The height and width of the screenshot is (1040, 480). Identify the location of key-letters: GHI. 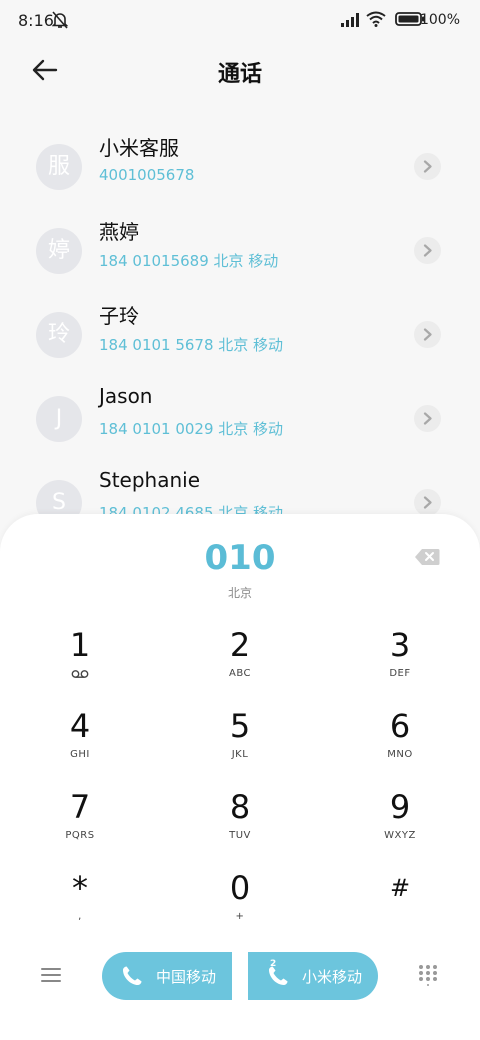
(80, 754).